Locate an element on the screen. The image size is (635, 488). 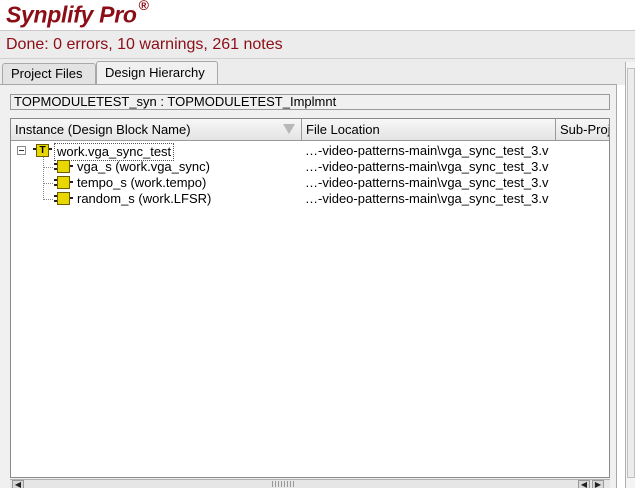
scrollbar-grip is located at coordinates (283, 484).